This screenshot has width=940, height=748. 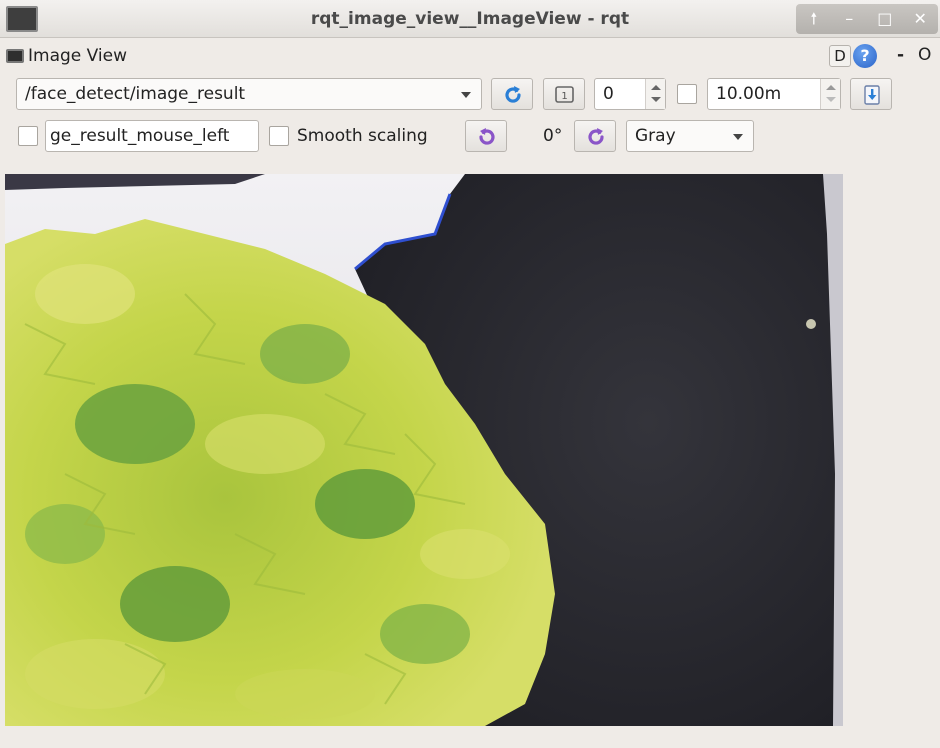 What do you see at coordinates (470, 19) in the screenshot?
I see `title-bar: rqt_image_view__ImageView - rqt 🠕 – □ ✕` at bounding box center [470, 19].